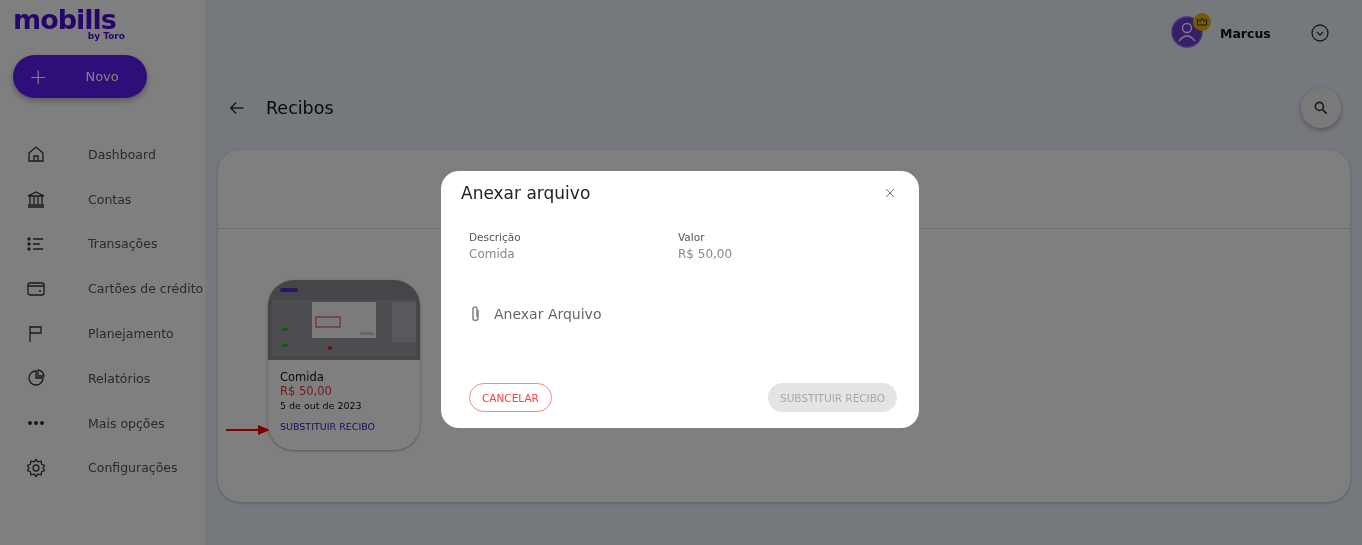 The height and width of the screenshot is (545, 1362). What do you see at coordinates (109, 289) in the screenshot?
I see `sidebar-item: Cartões de crédito` at bounding box center [109, 289].